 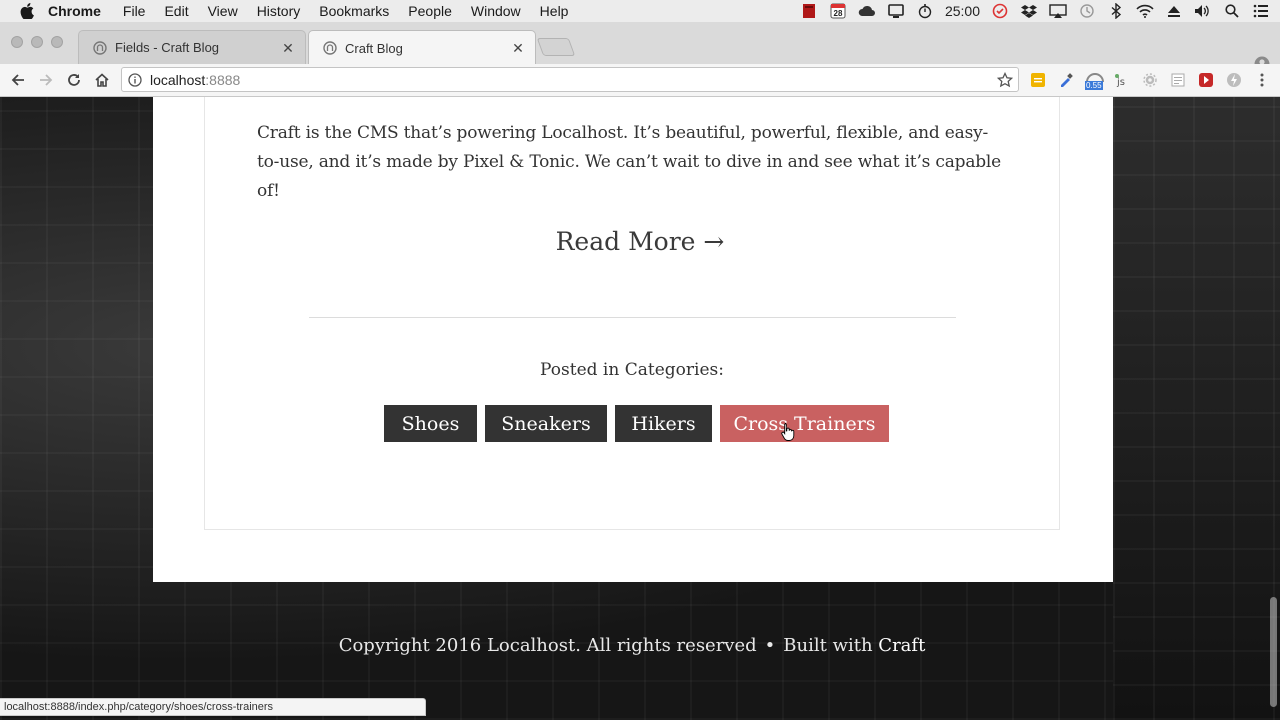 I want to click on svg-text: js, so click(x=1120, y=82).